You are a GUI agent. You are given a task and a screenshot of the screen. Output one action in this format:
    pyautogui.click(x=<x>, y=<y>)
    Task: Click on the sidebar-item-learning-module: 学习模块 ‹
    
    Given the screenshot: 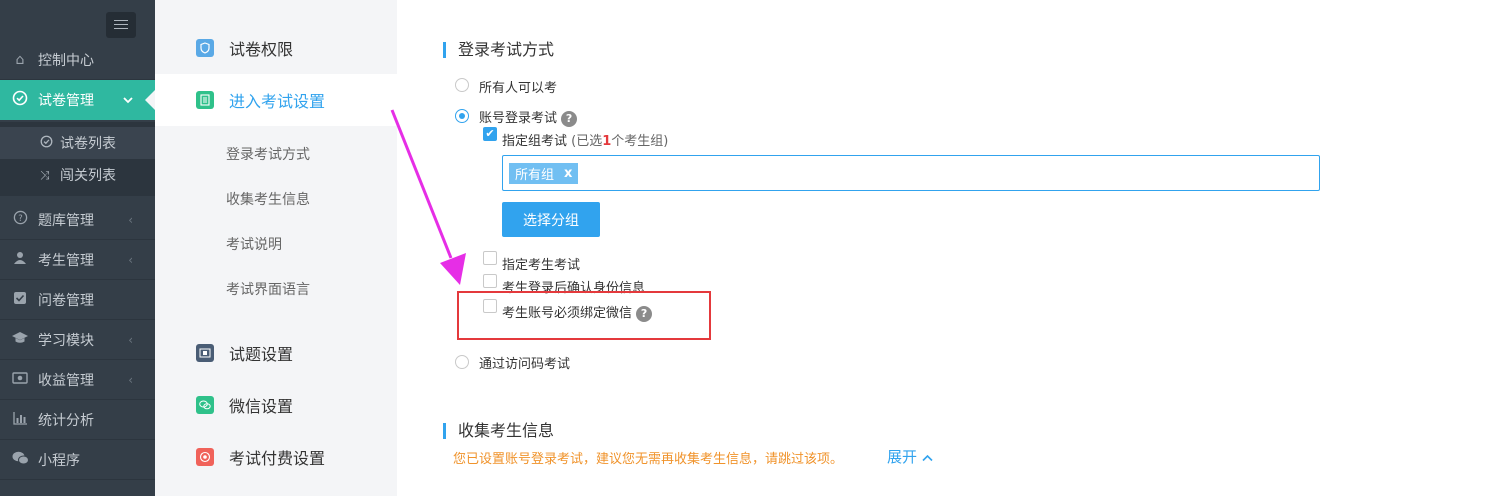 What is the action you would take?
    pyautogui.click(x=77, y=340)
    